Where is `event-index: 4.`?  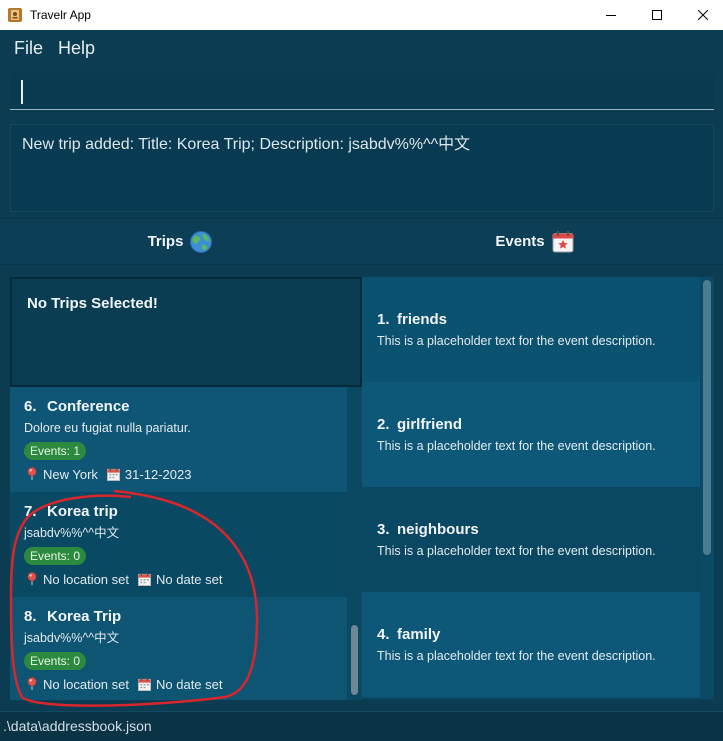
event-index: 4. is located at coordinates (383, 634).